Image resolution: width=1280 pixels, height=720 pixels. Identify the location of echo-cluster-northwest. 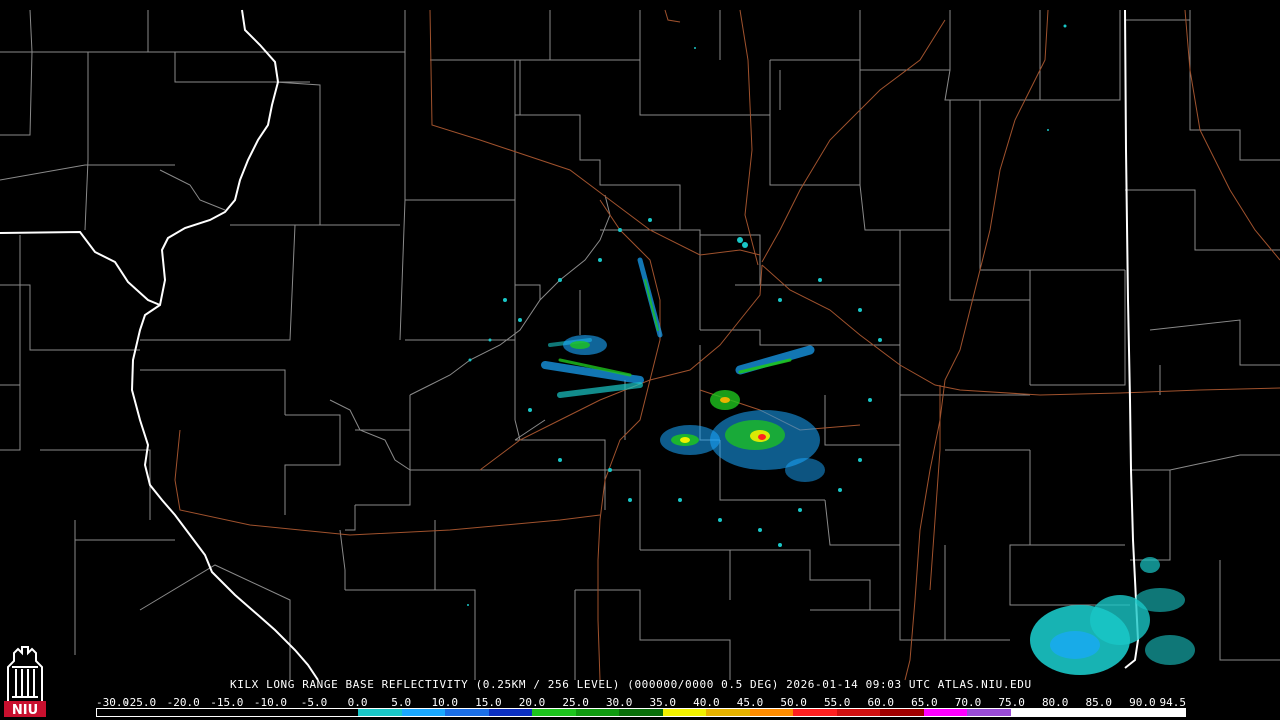
(585, 345).